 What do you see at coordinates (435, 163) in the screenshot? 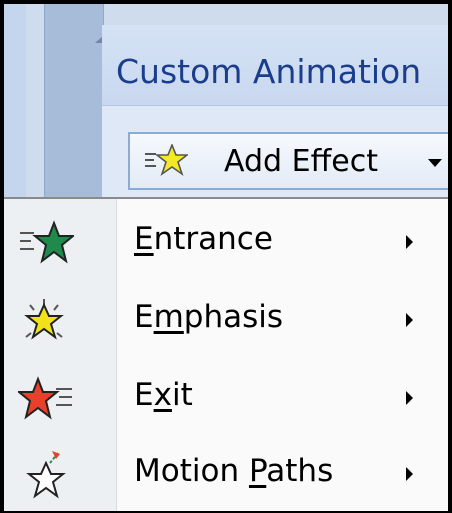
I see `chevron-down-icon` at bounding box center [435, 163].